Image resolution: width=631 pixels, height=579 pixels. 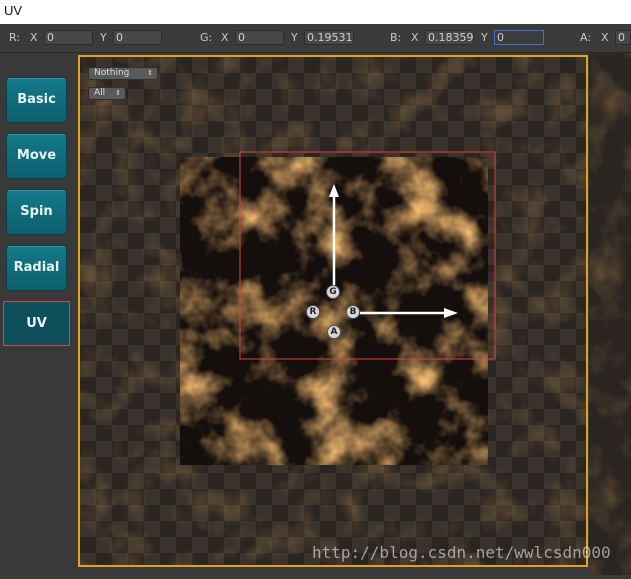 What do you see at coordinates (36, 323) in the screenshot?
I see `uv-button: UV` at bounding box center [36, 323].